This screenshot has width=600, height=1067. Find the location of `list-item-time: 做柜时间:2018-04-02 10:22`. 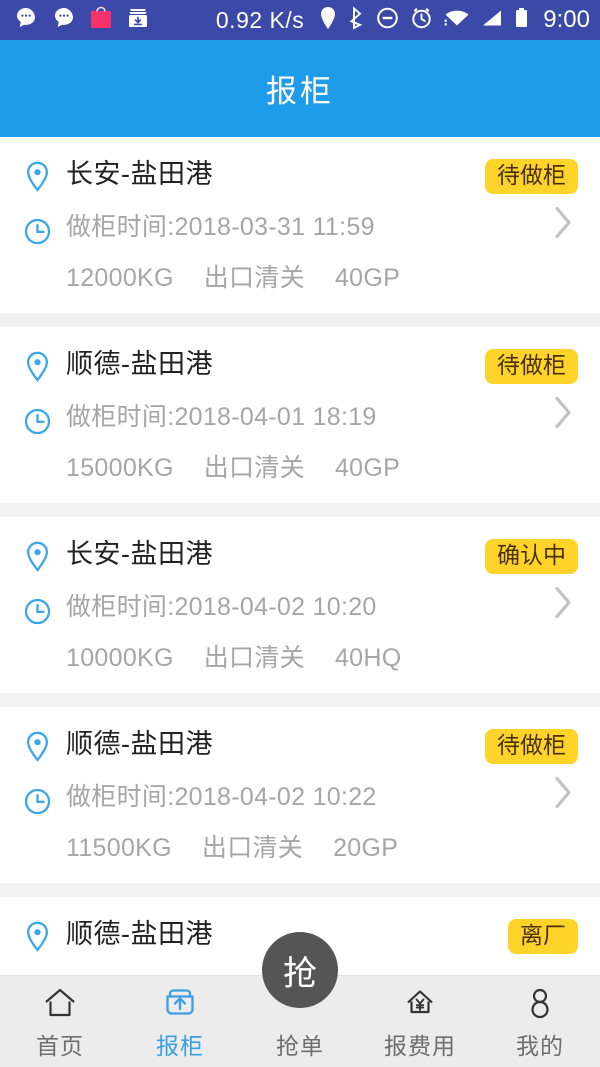

list-item-time: 做柜时间:2018-04-02 10:22 is located at coordinates (221, 797).